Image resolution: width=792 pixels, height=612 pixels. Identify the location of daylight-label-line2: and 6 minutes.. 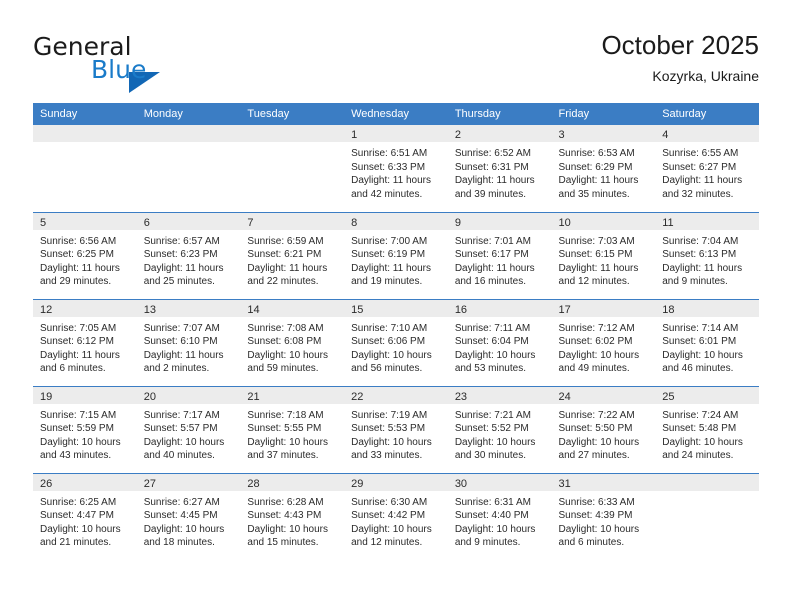
(591, 542).